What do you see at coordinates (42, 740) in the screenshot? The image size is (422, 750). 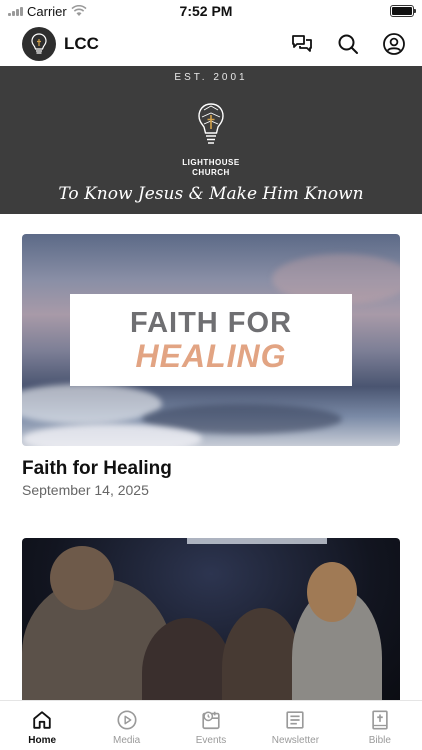 I see `tab-home-label: Home` at bounding box center [42, 740].